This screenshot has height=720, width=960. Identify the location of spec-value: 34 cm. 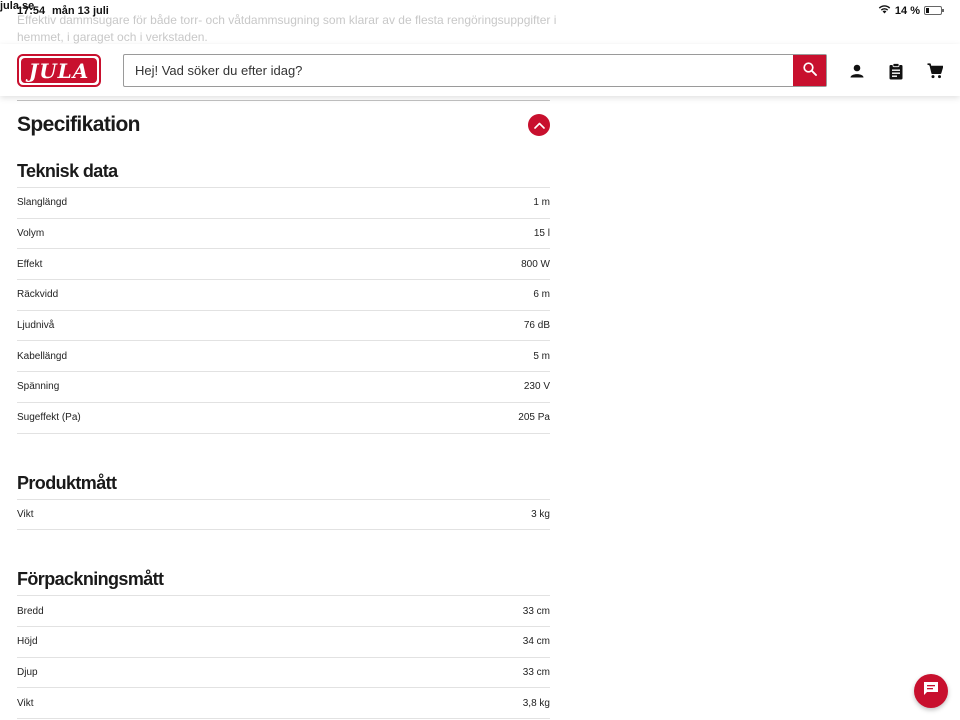
(536, 642).